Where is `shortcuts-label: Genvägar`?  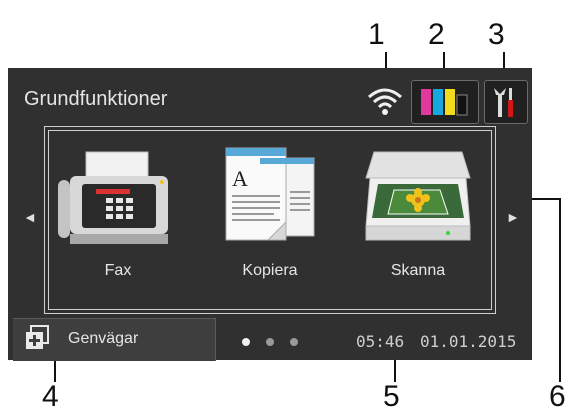
shortcuts-label: Genvägar is located at coordinates (103, 339).